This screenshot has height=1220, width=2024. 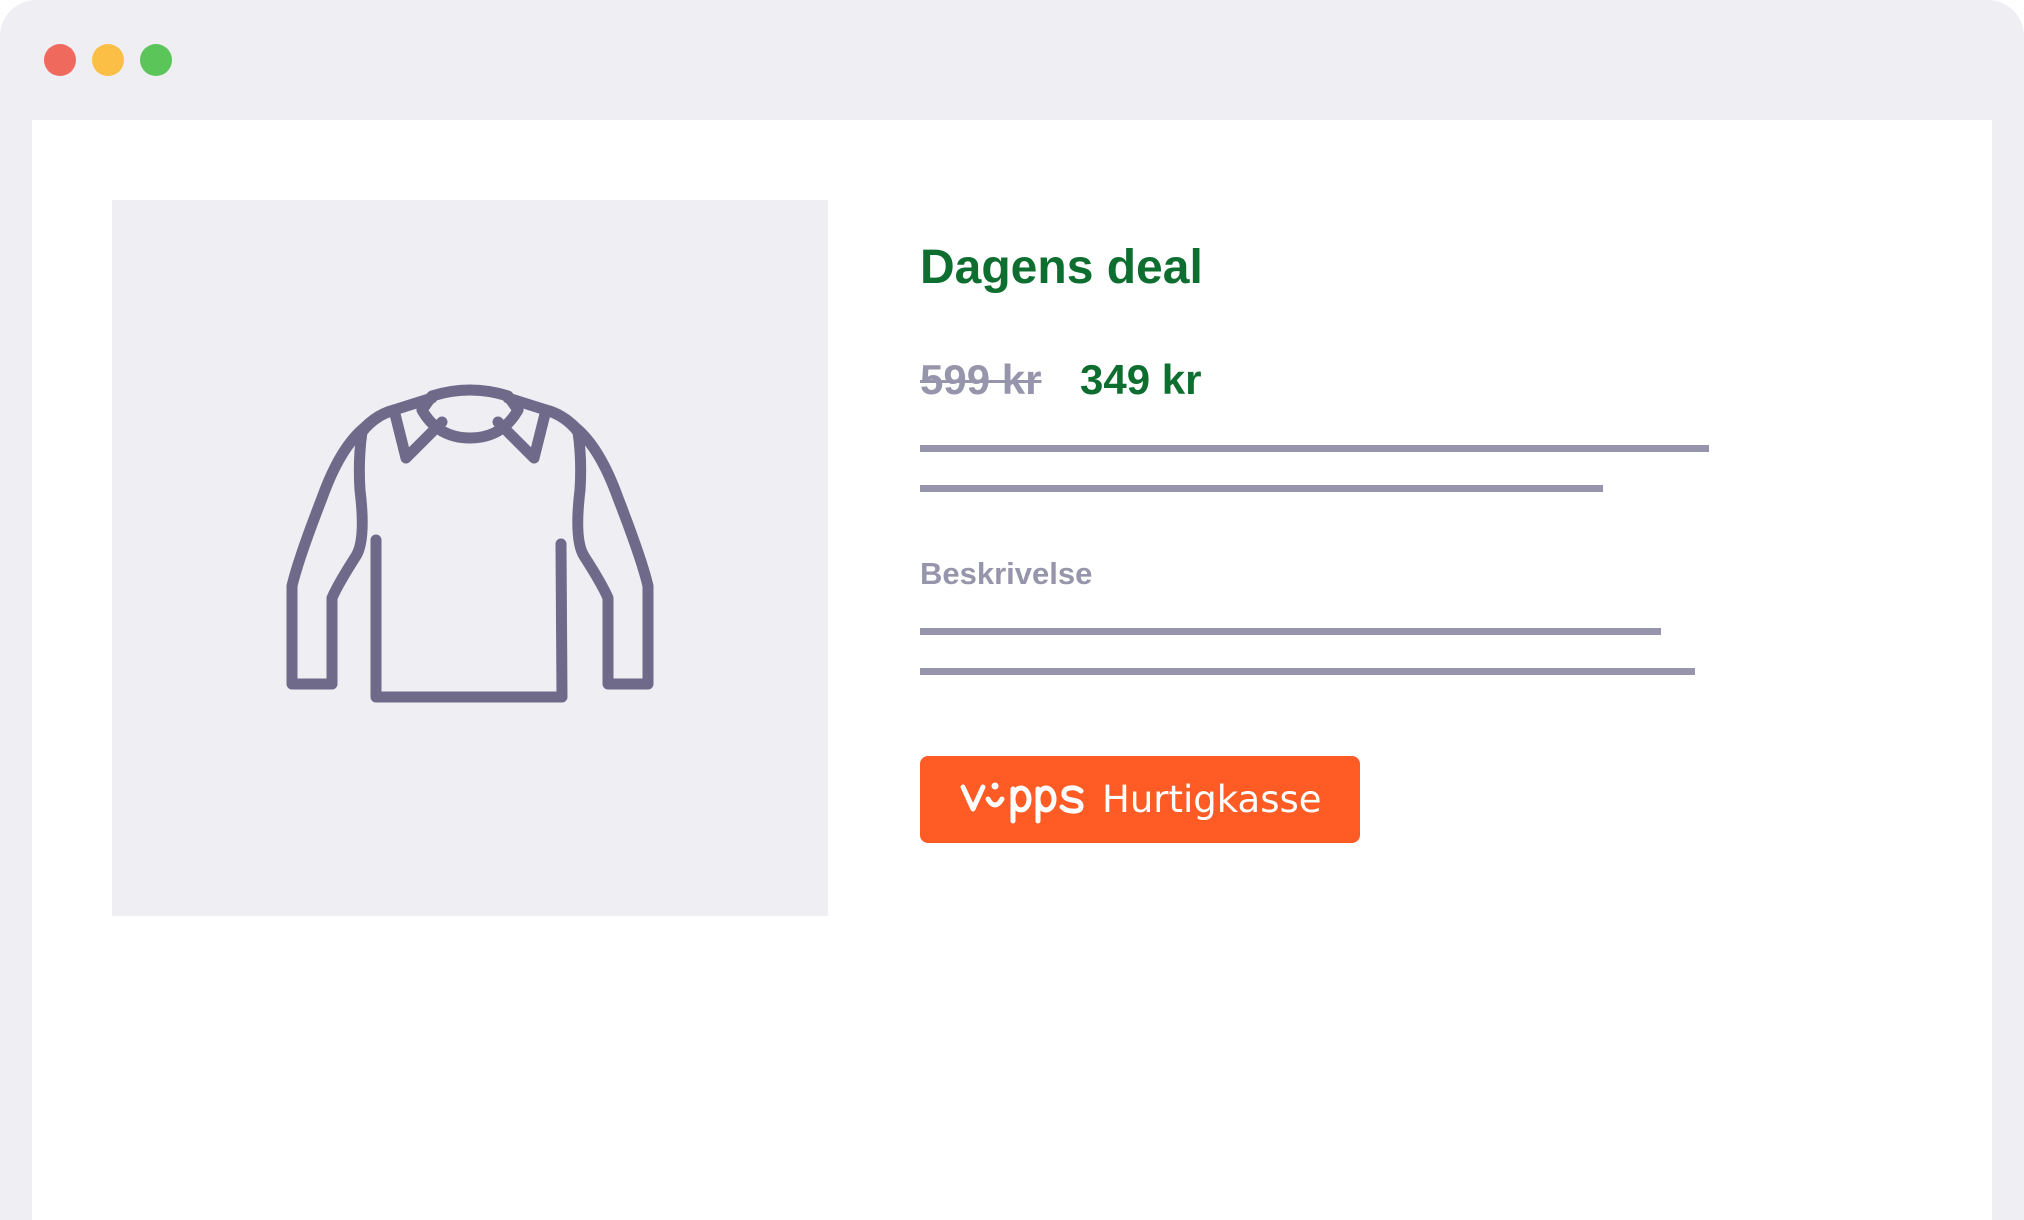 I want to click on close-window-button, so click(x=60, y=60).